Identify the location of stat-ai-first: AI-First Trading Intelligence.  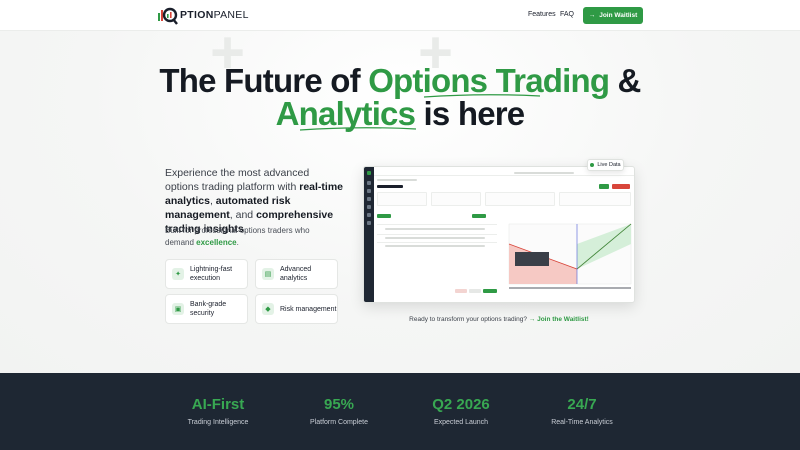
(218, 411).